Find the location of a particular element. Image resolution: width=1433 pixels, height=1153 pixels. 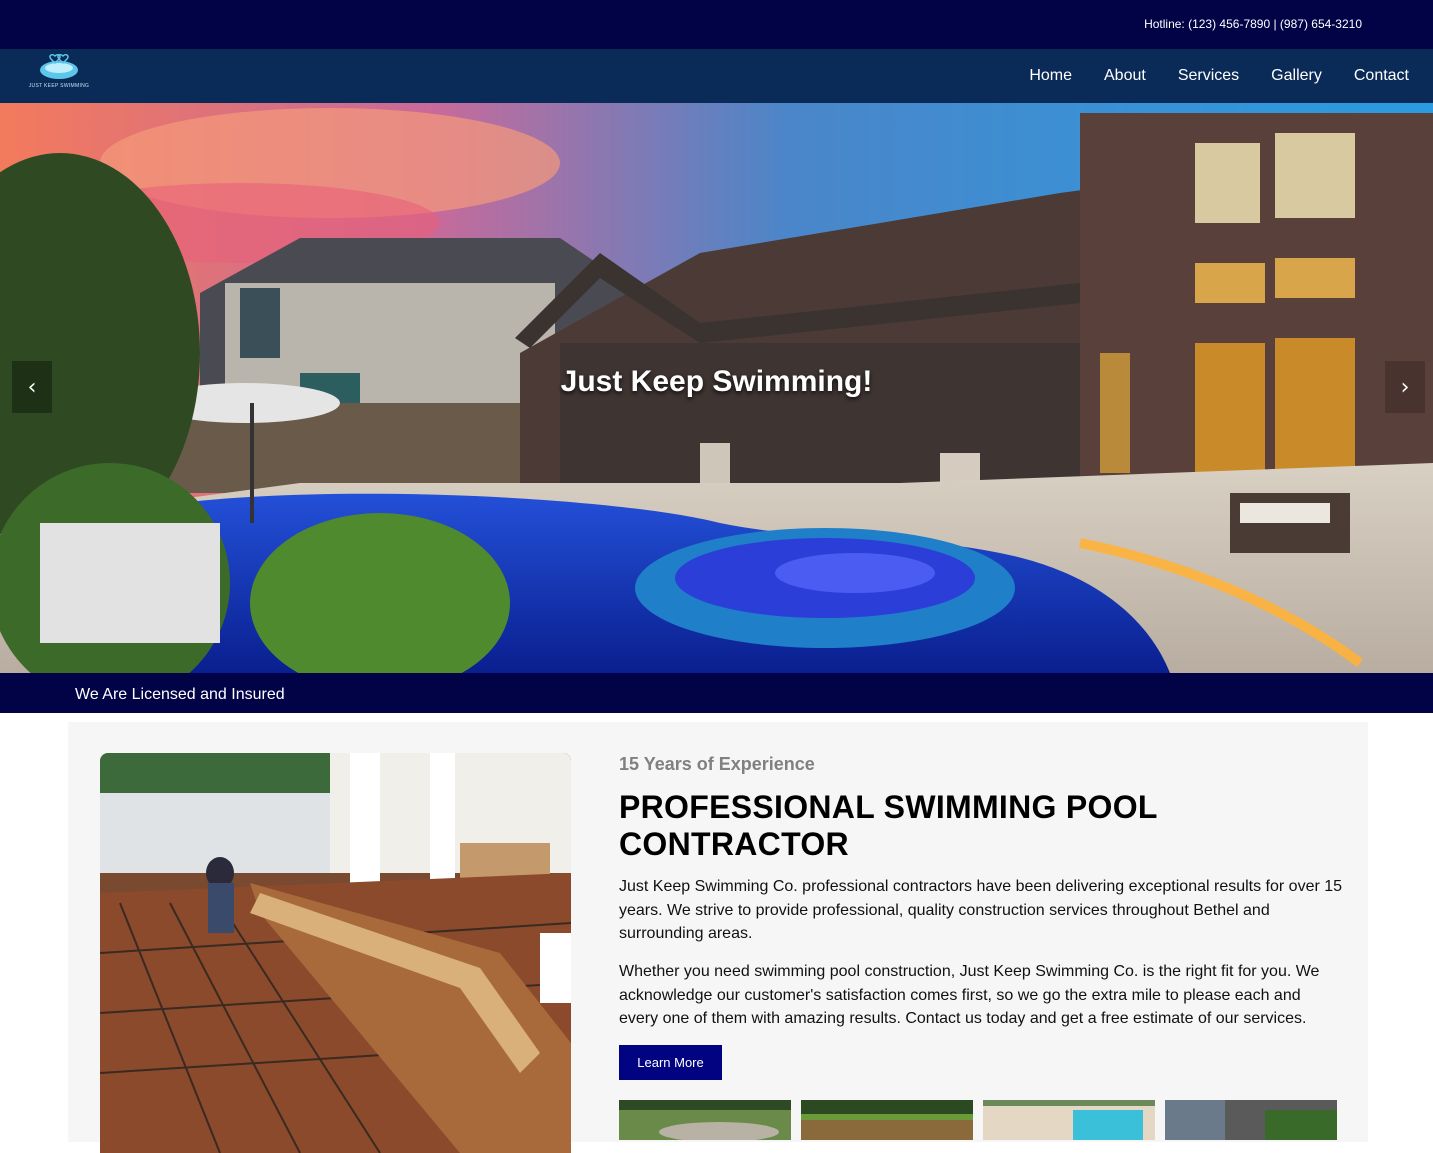

site-logo: JUST KEEP SWIMMING is located at coordinates (59, 76).